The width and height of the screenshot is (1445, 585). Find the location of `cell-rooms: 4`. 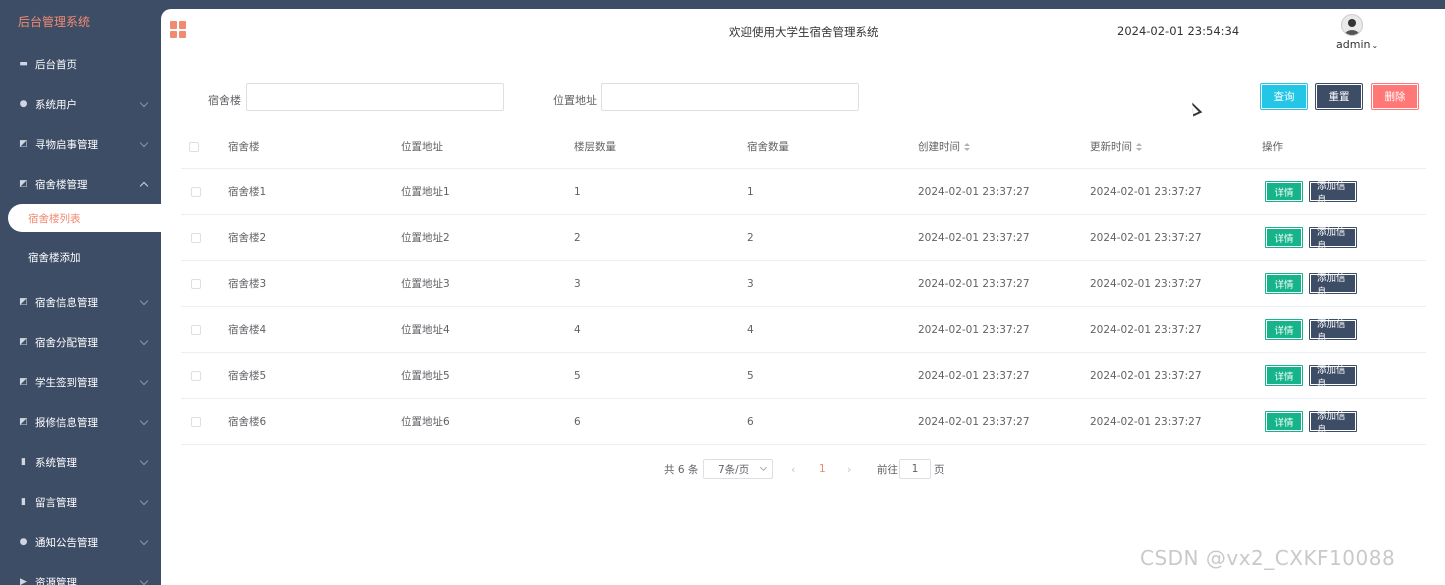

cell-rooms: 4 is located at coordinates (750, 329).